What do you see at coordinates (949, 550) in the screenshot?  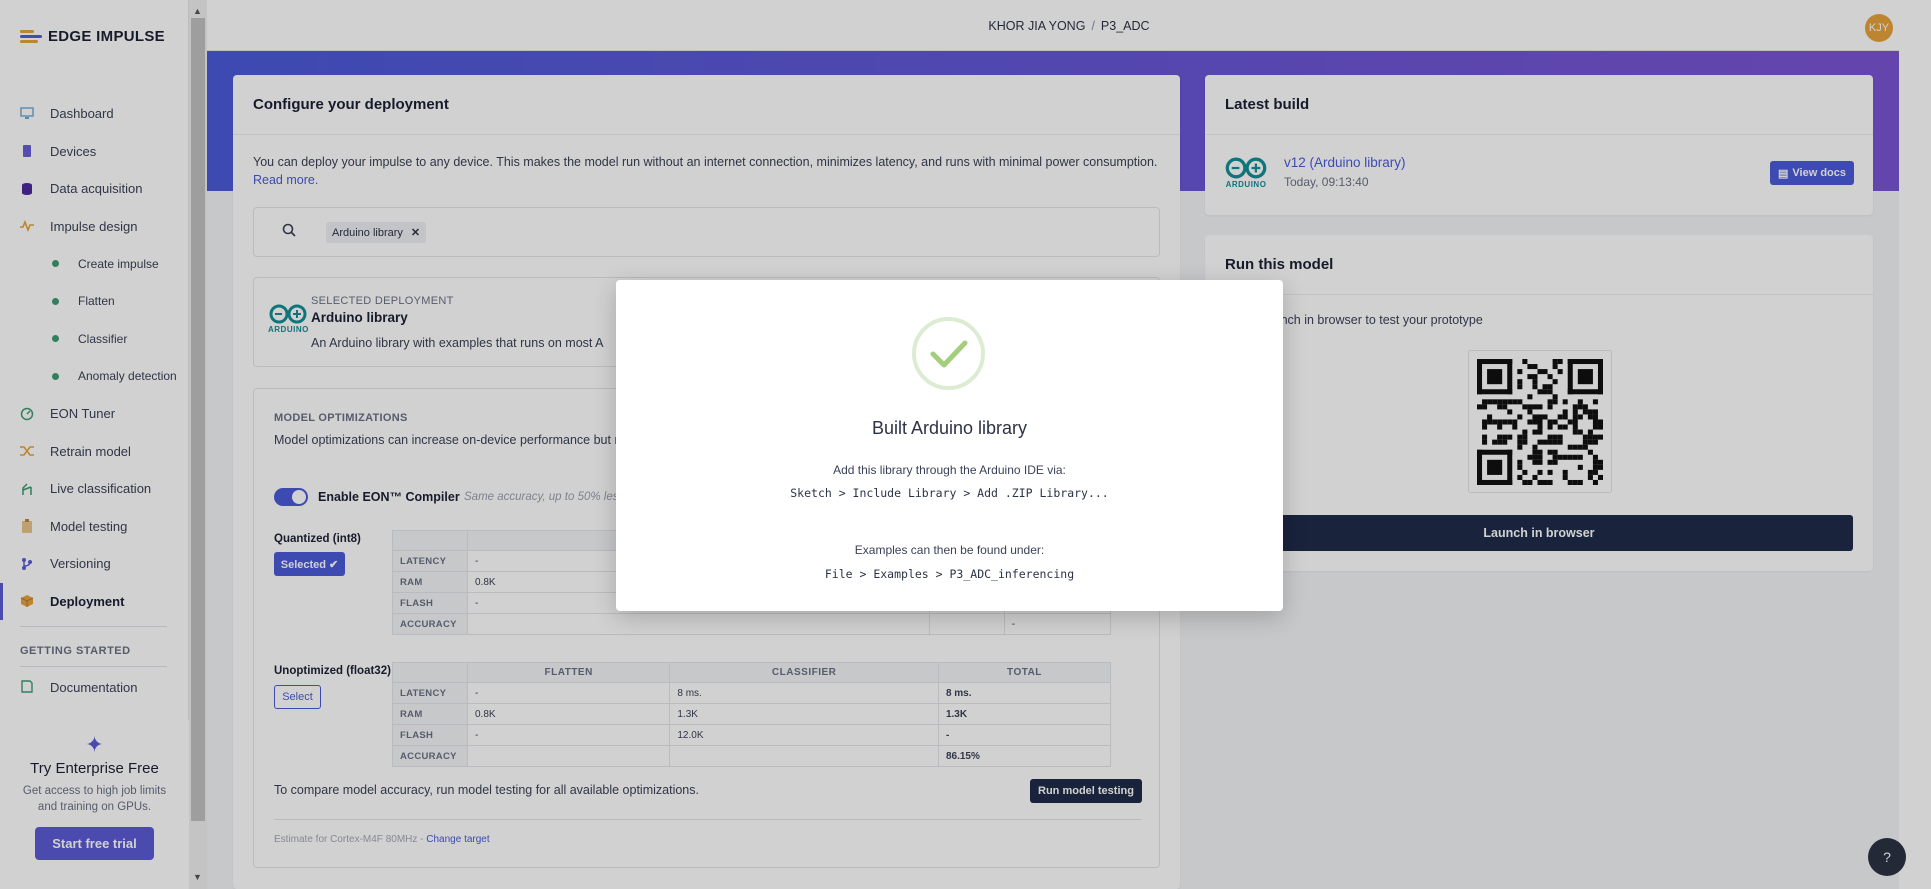 I see `modal-instruction: Examples can then be found under:` at bounding box center [949, 550].